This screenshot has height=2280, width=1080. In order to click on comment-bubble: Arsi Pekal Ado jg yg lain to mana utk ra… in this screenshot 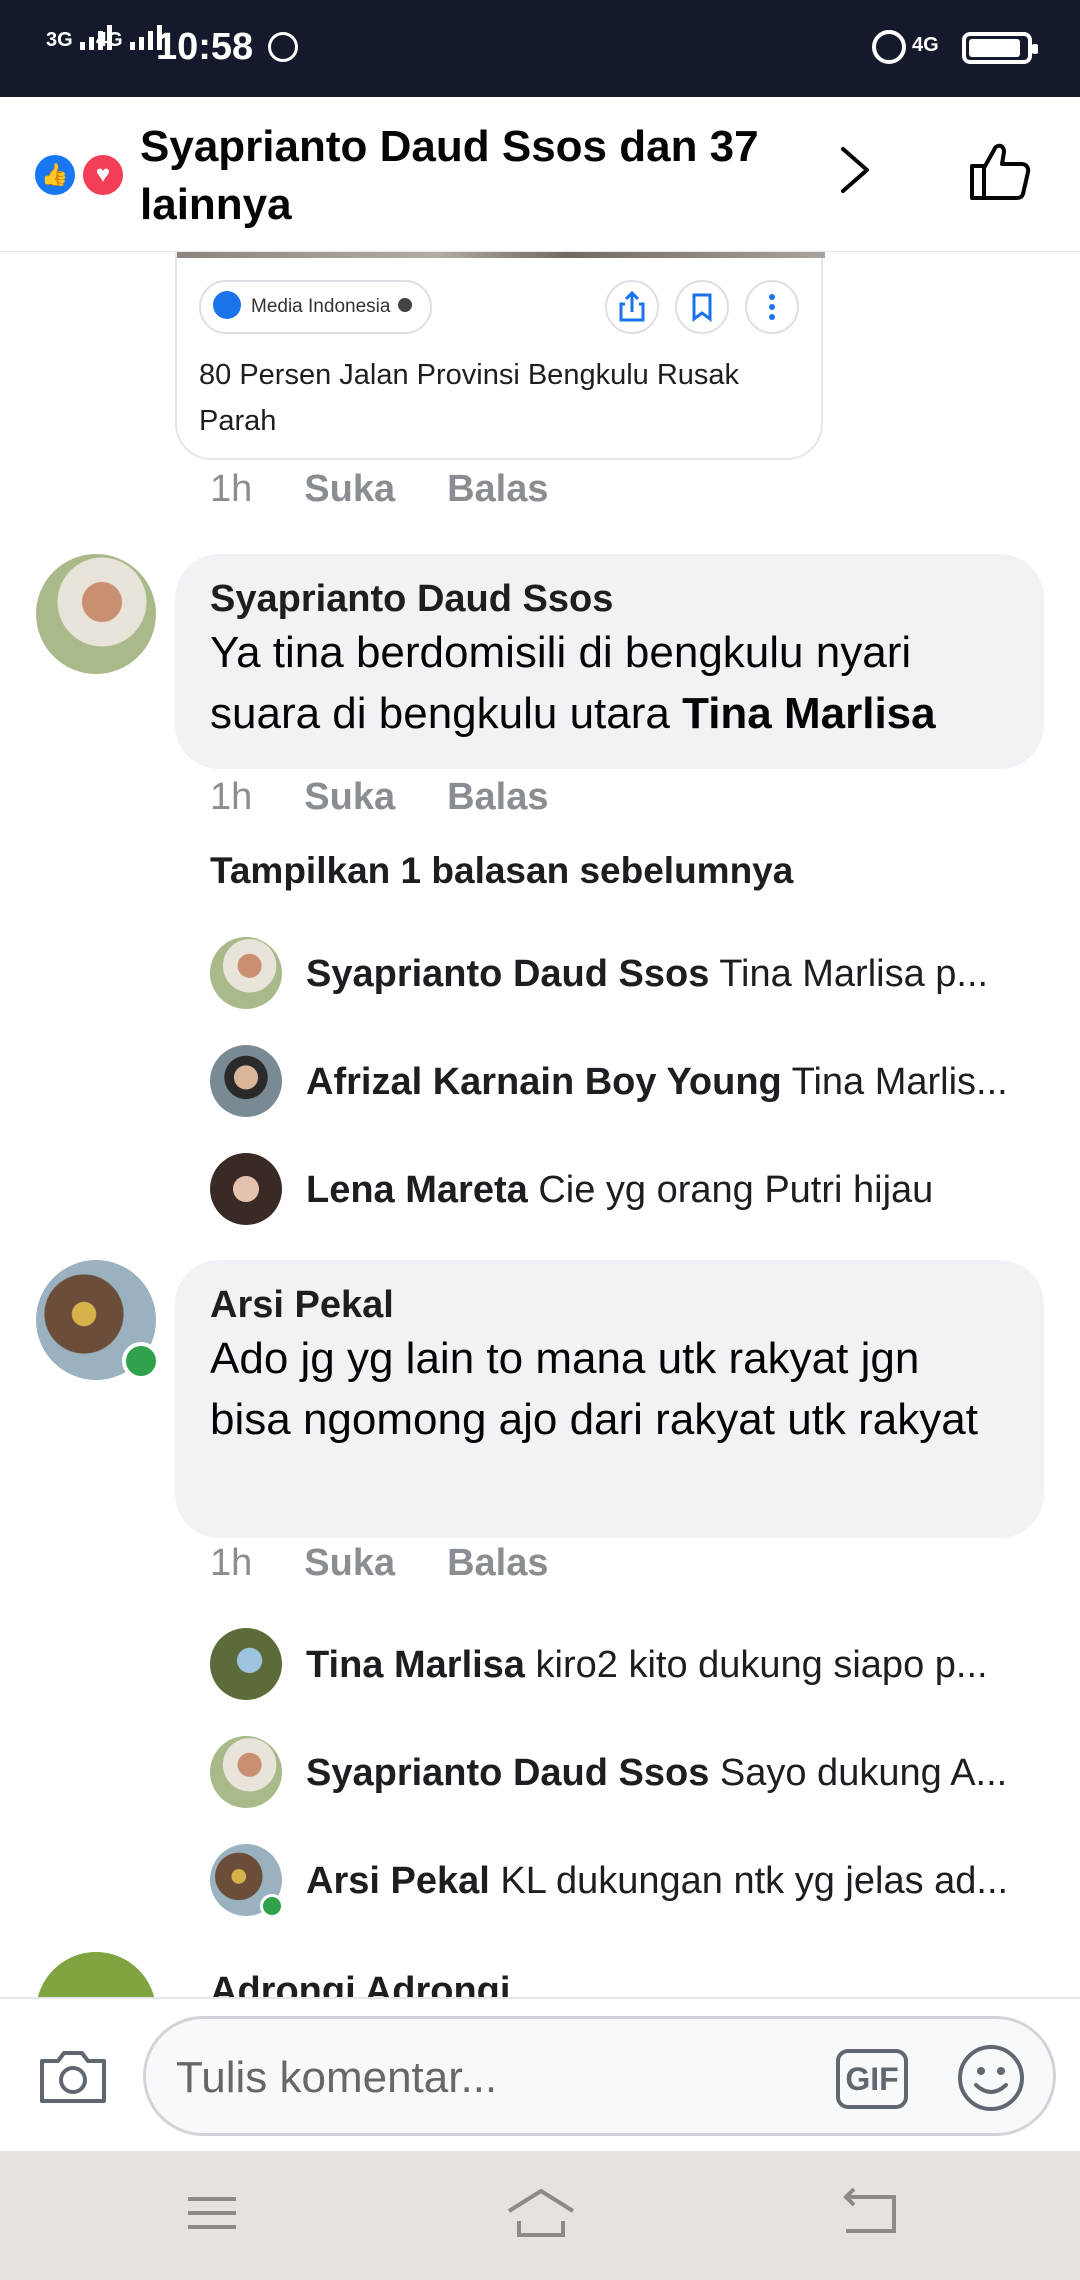, I will do `click(609, 1399)`.